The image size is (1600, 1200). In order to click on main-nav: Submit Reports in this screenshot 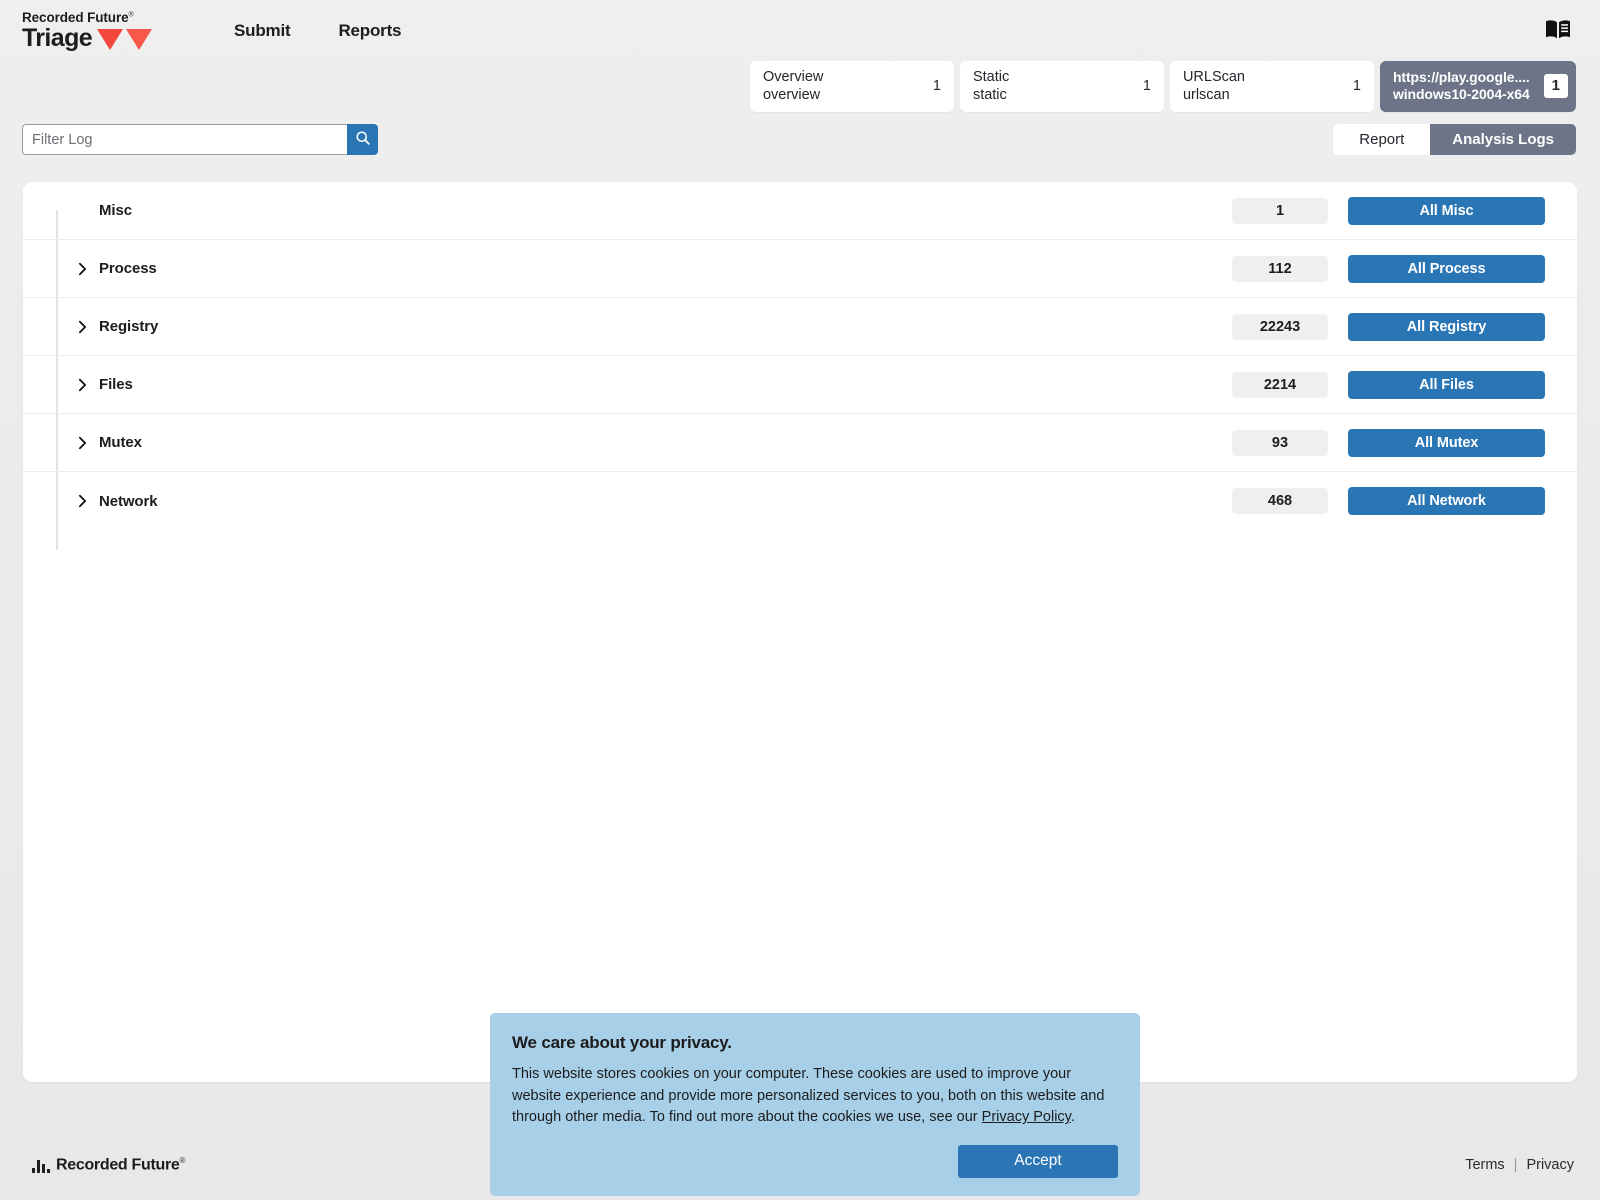, I will do `click(317, 31)`.